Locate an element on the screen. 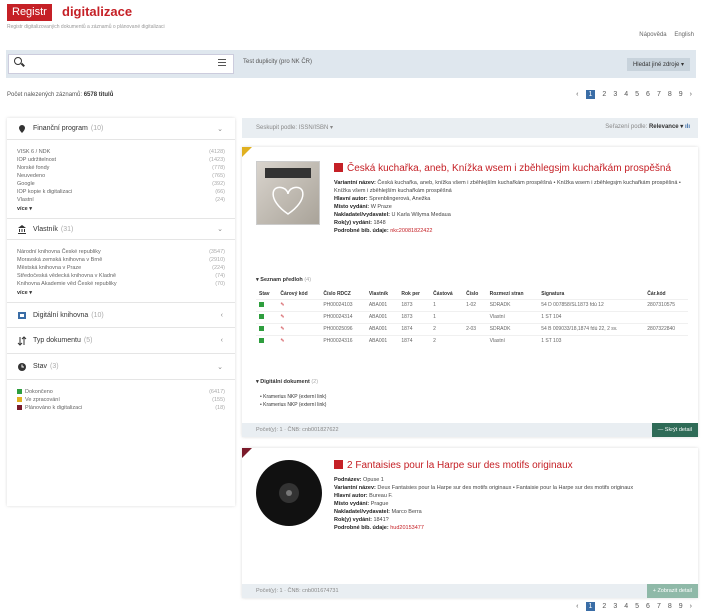  facet-row: Norské fondy (778) is located at coordinates (121, 168).